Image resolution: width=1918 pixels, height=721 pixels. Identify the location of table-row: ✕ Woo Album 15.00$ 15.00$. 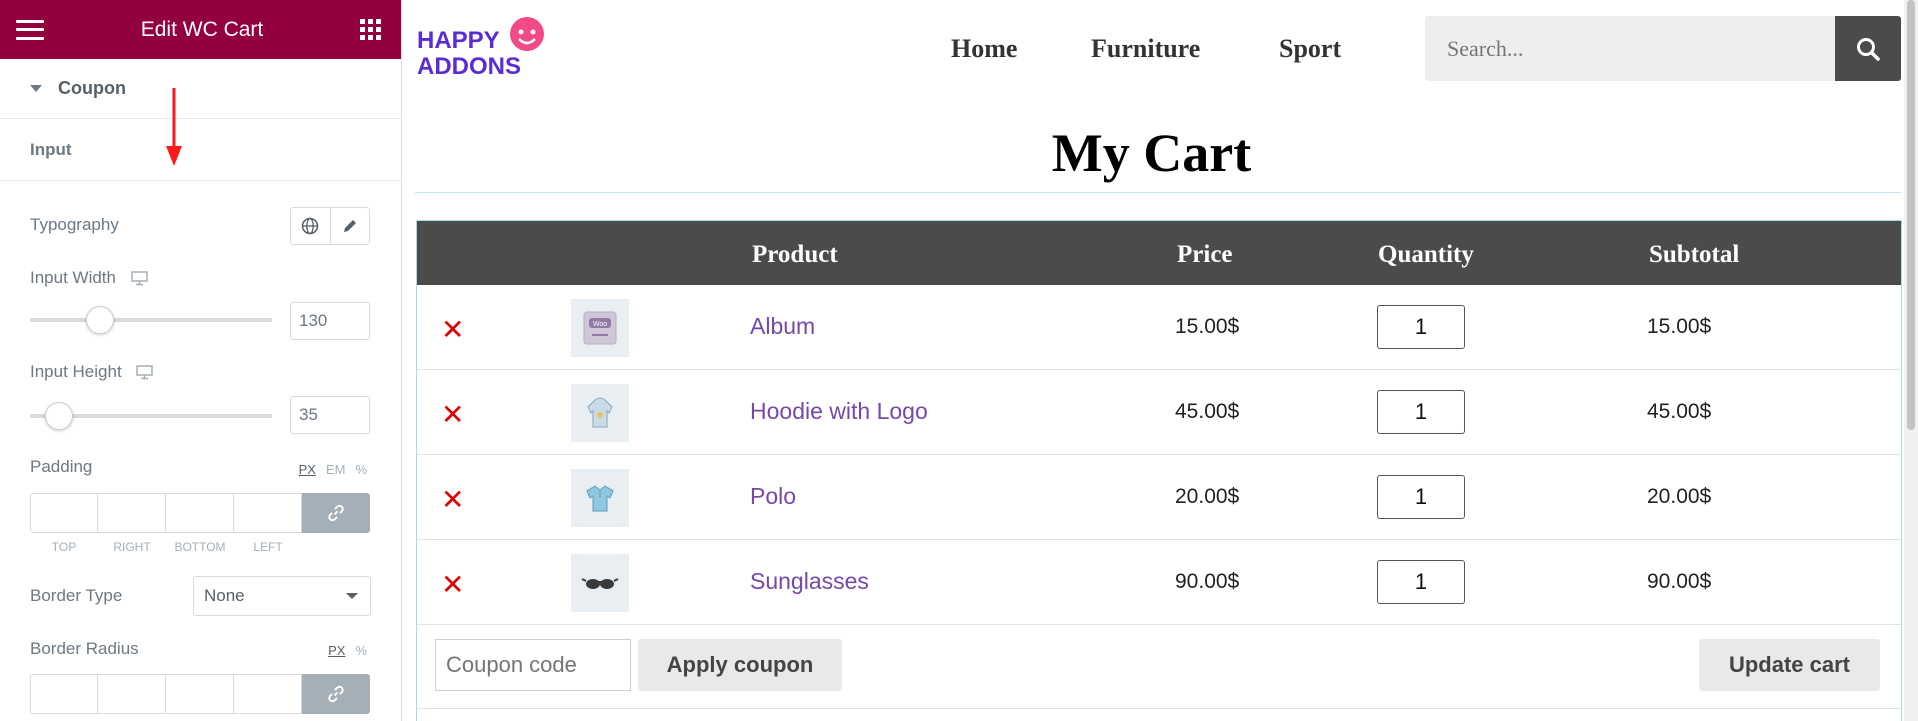
(1159, 327).